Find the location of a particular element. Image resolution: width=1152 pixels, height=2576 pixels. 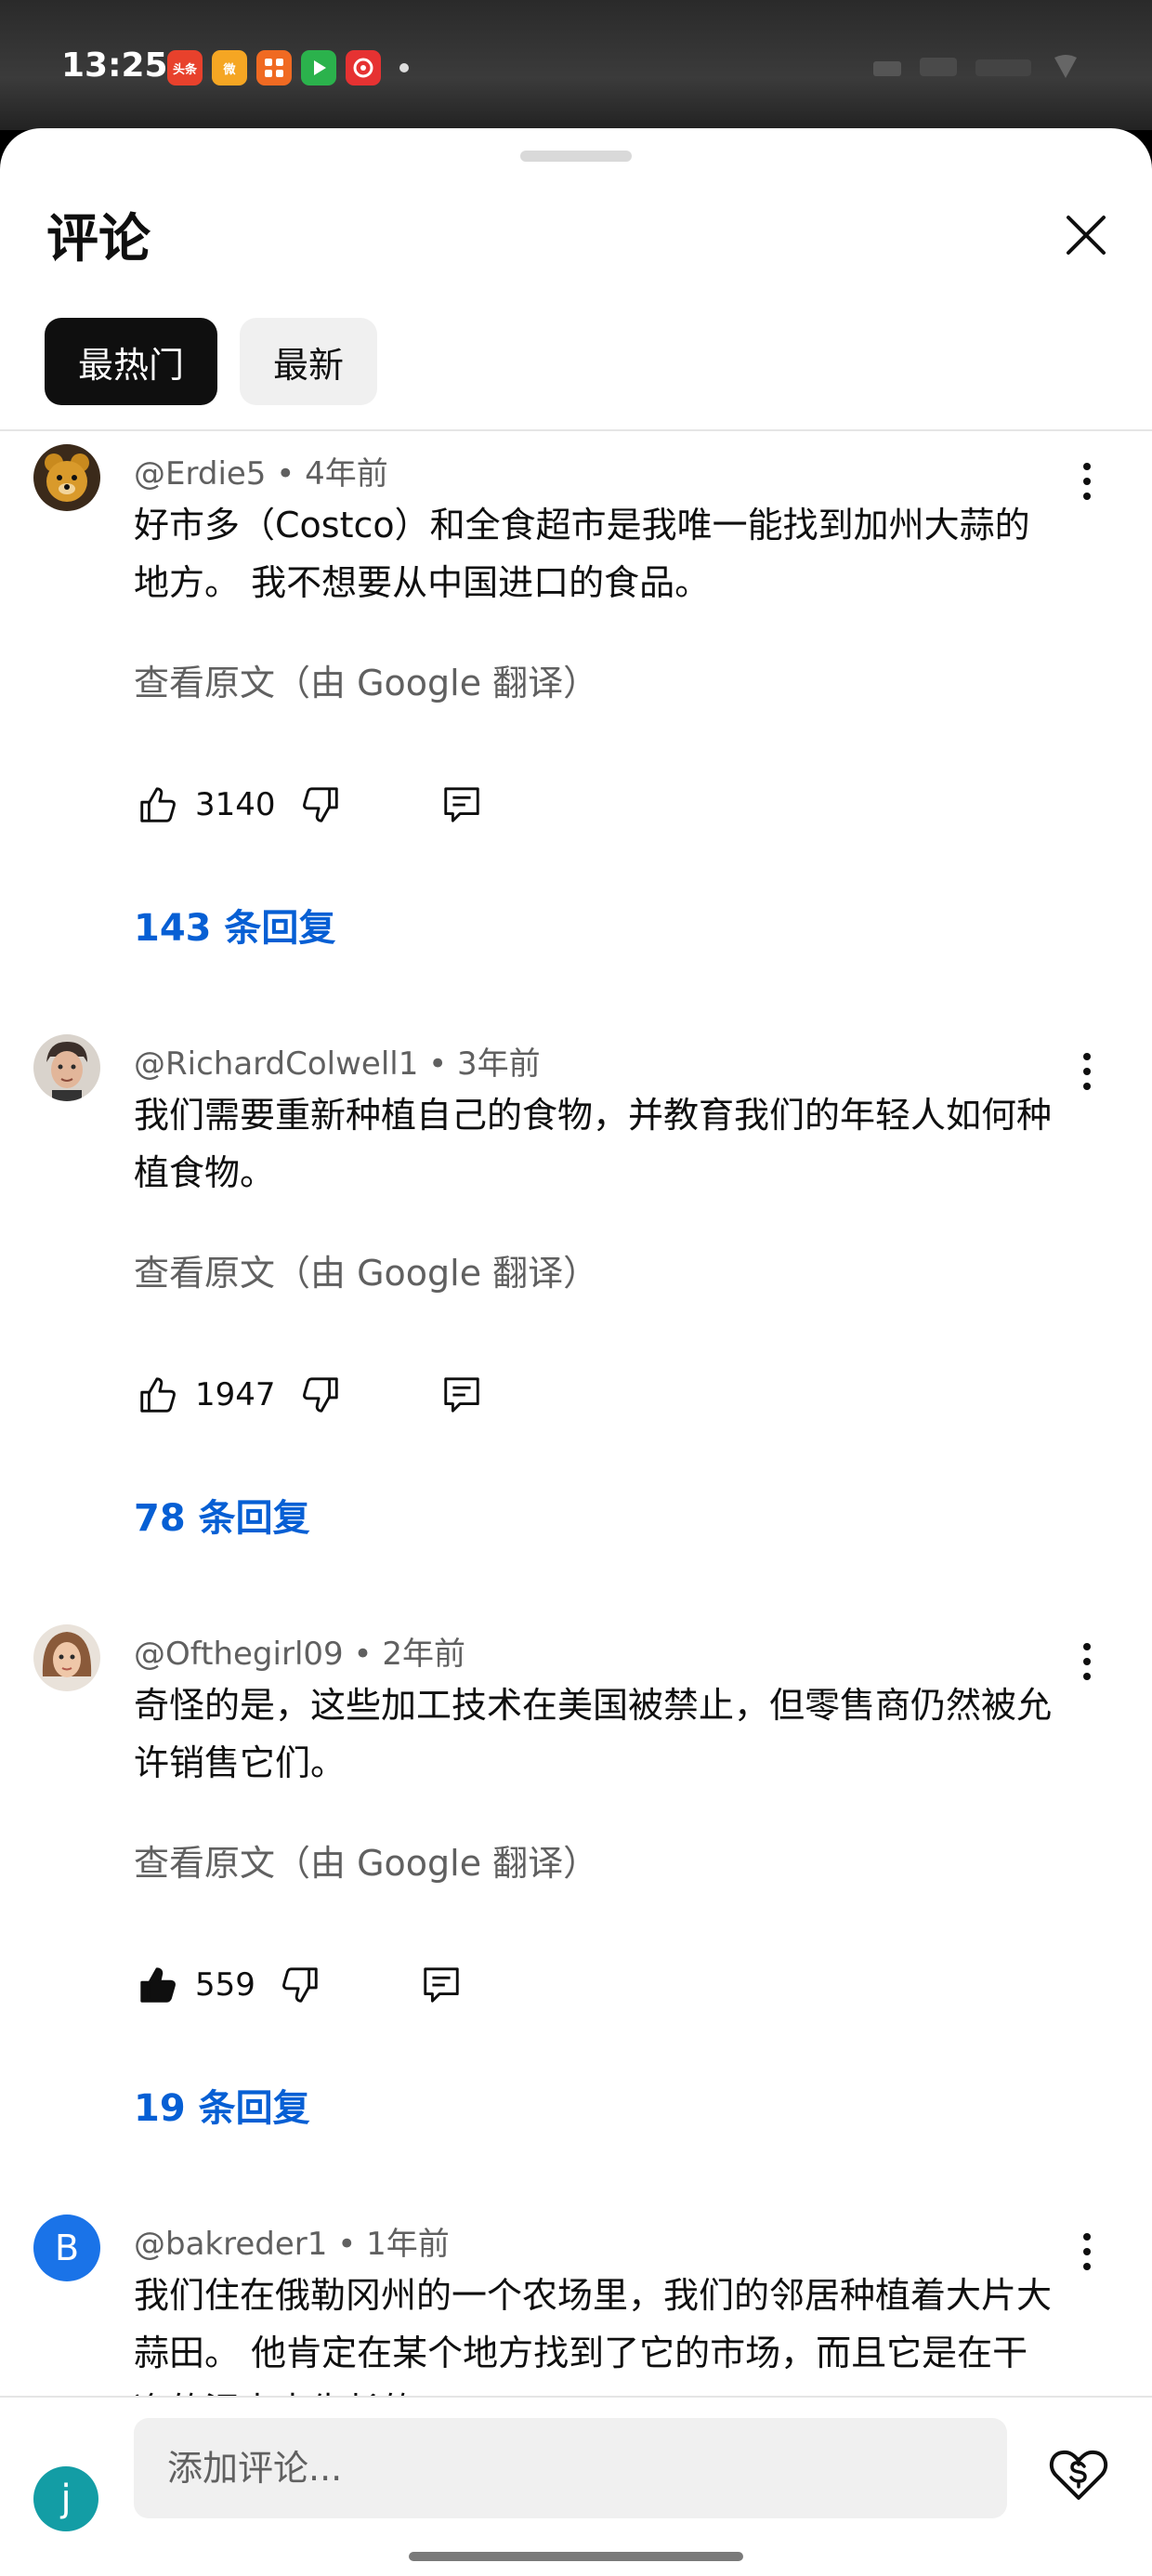

close-icon is located at coordinates (1086, 235).